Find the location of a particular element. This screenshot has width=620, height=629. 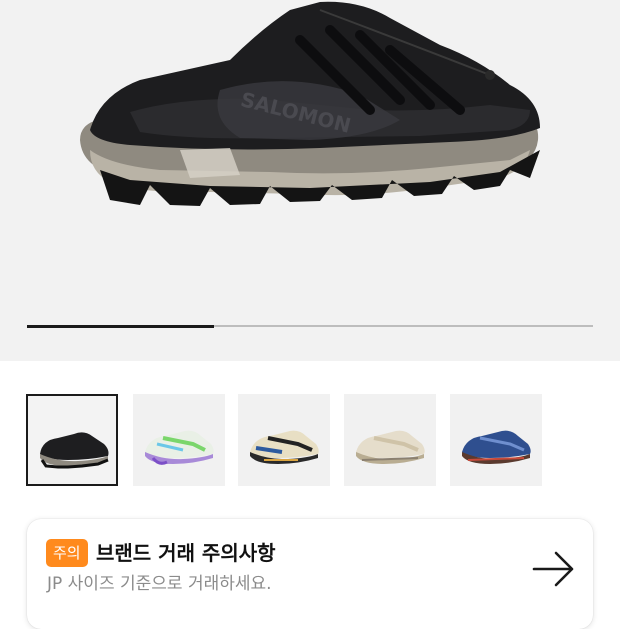

arrow-right-icon is located at coordinates (554, 569).